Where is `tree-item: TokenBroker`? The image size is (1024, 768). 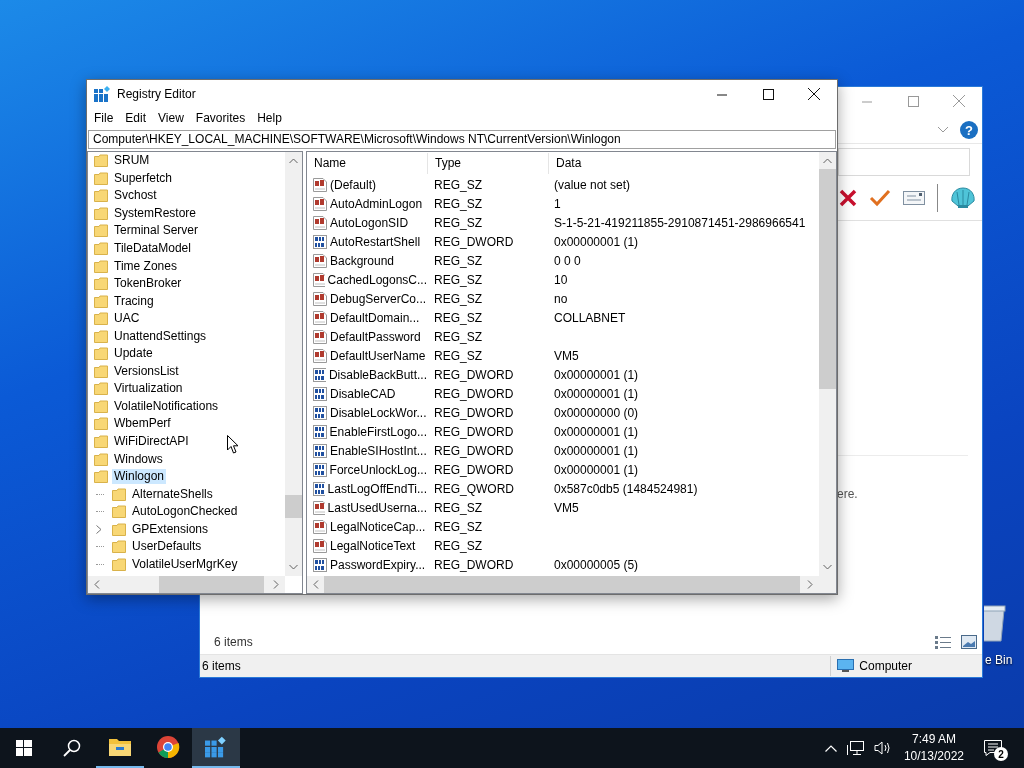
tree-item: TokenBroker is located at coordinates (148, 284).